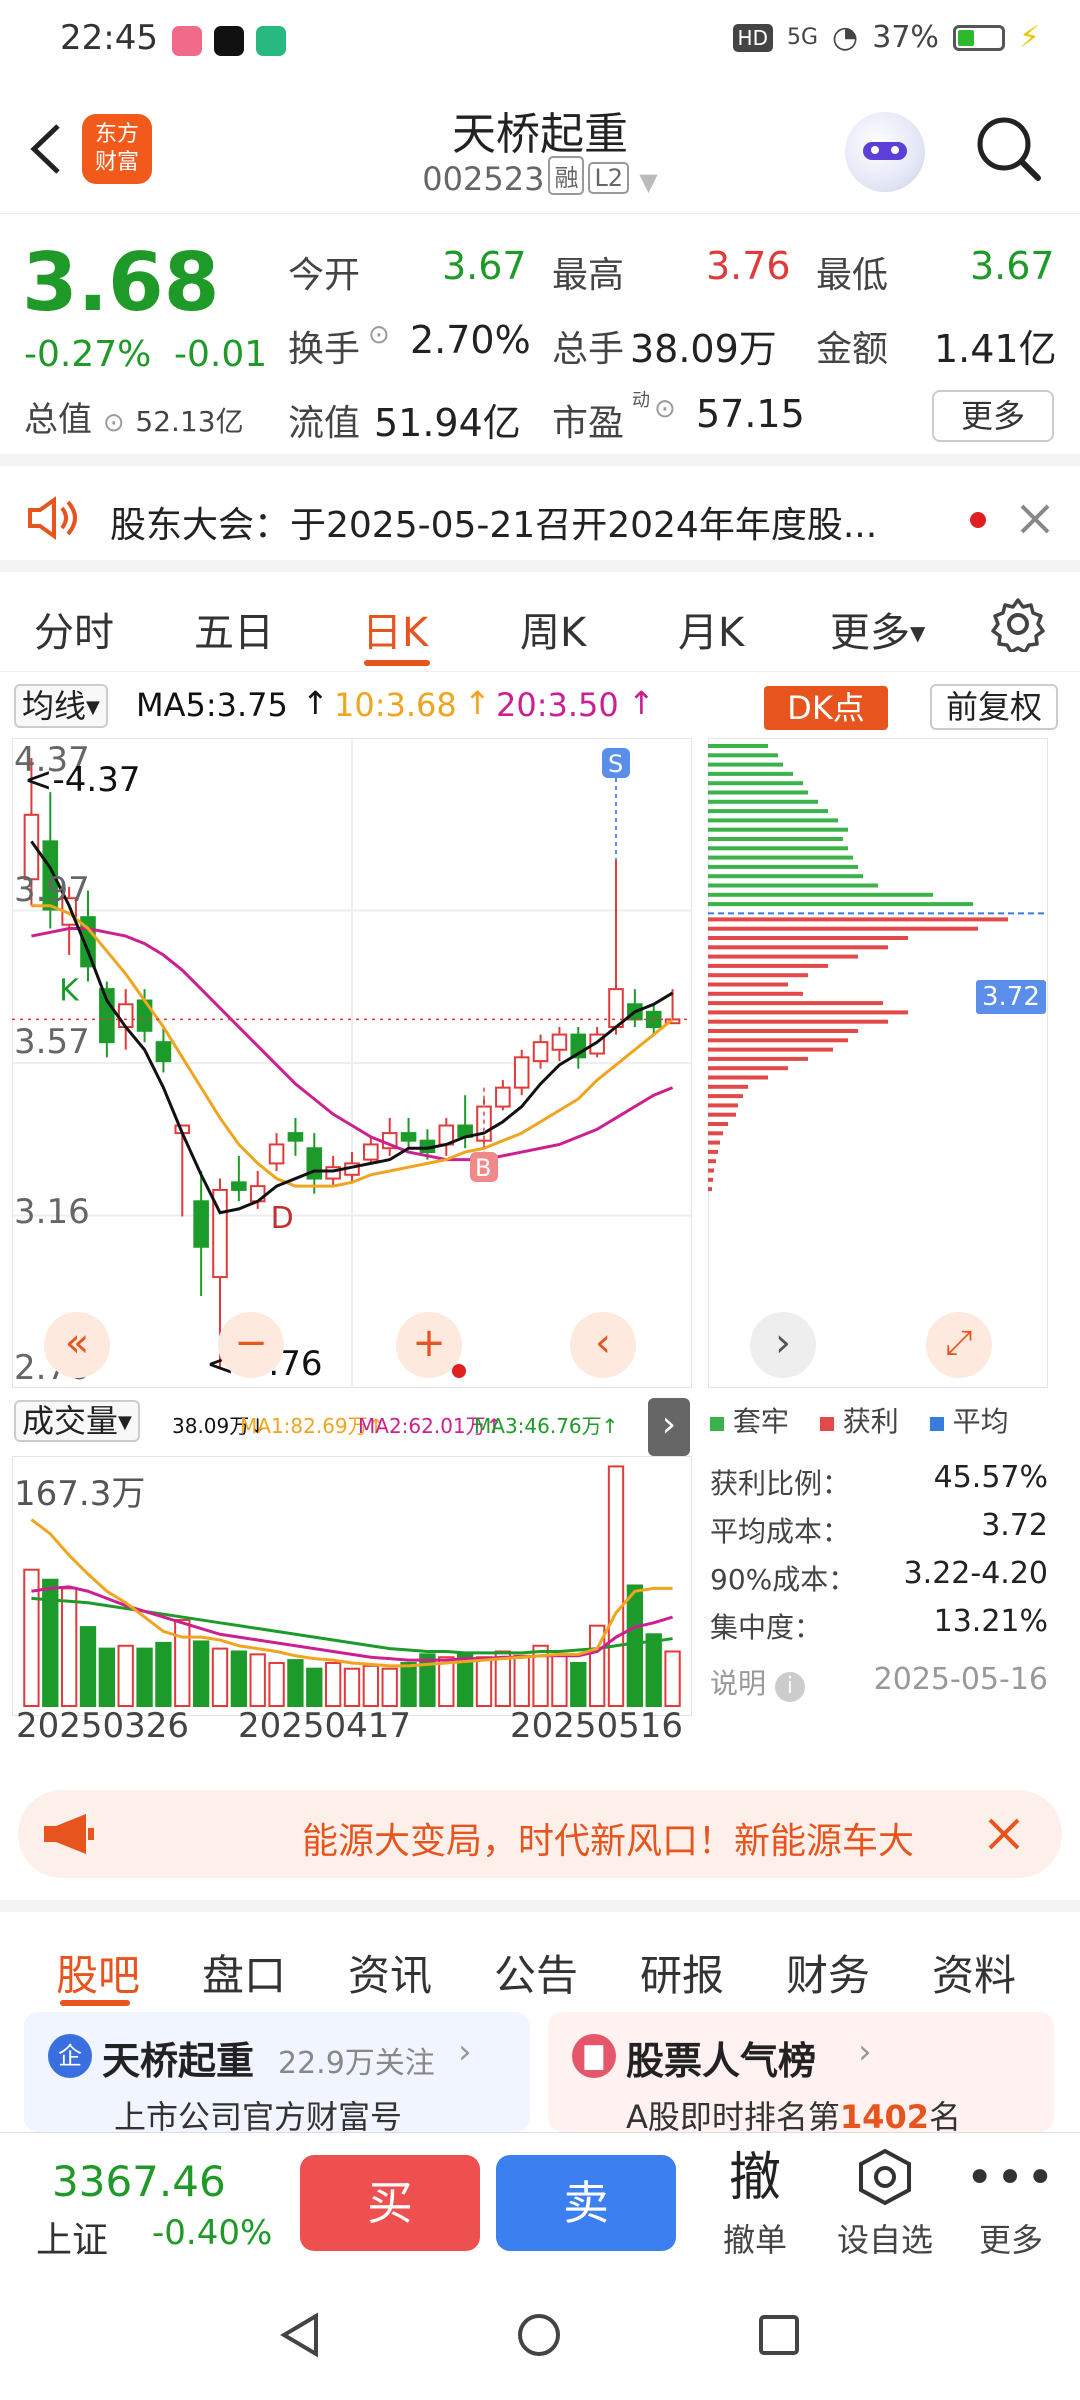 This screenshot has width=1080, height=2400. Describe the element at coordinates (780, 1483) in the screenshot. I see `profit-ratio-label: 获利比例：` at that location.